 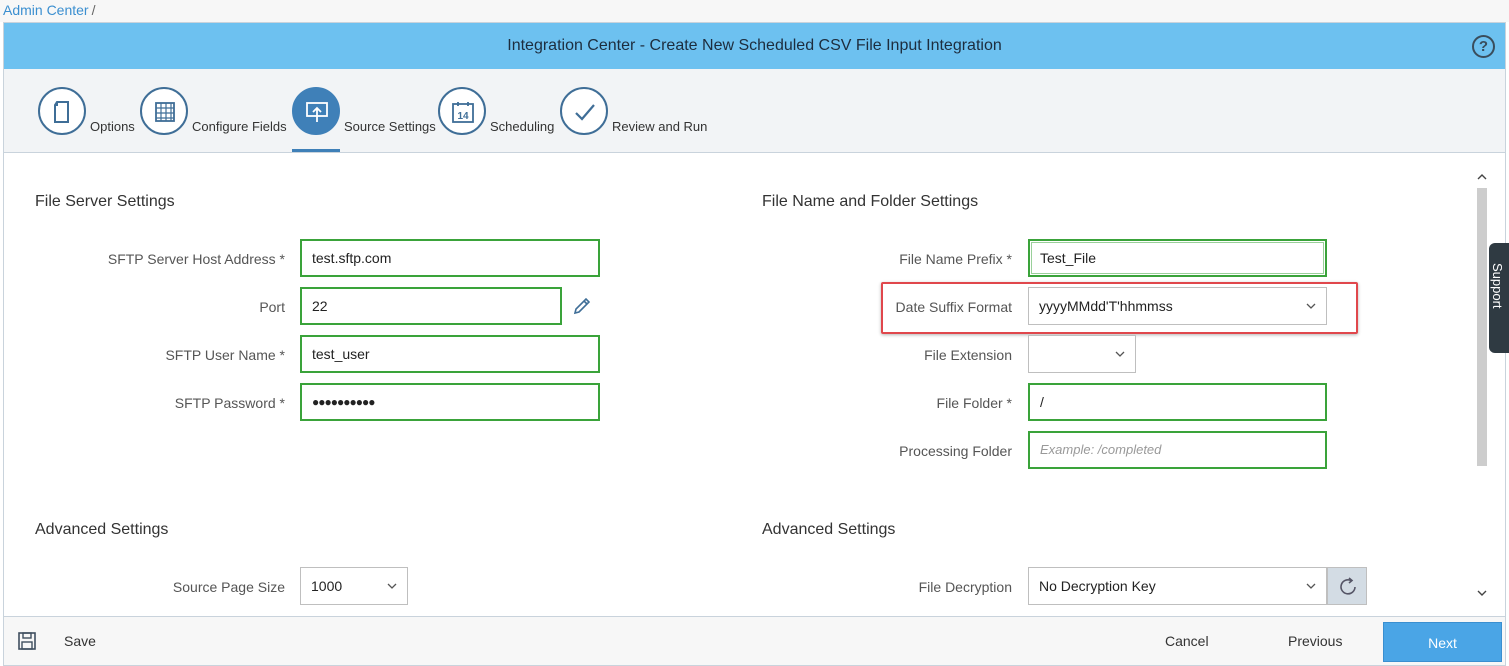 I want to click on breadcrumb: Admin Center /, so click(x=754, y=11).